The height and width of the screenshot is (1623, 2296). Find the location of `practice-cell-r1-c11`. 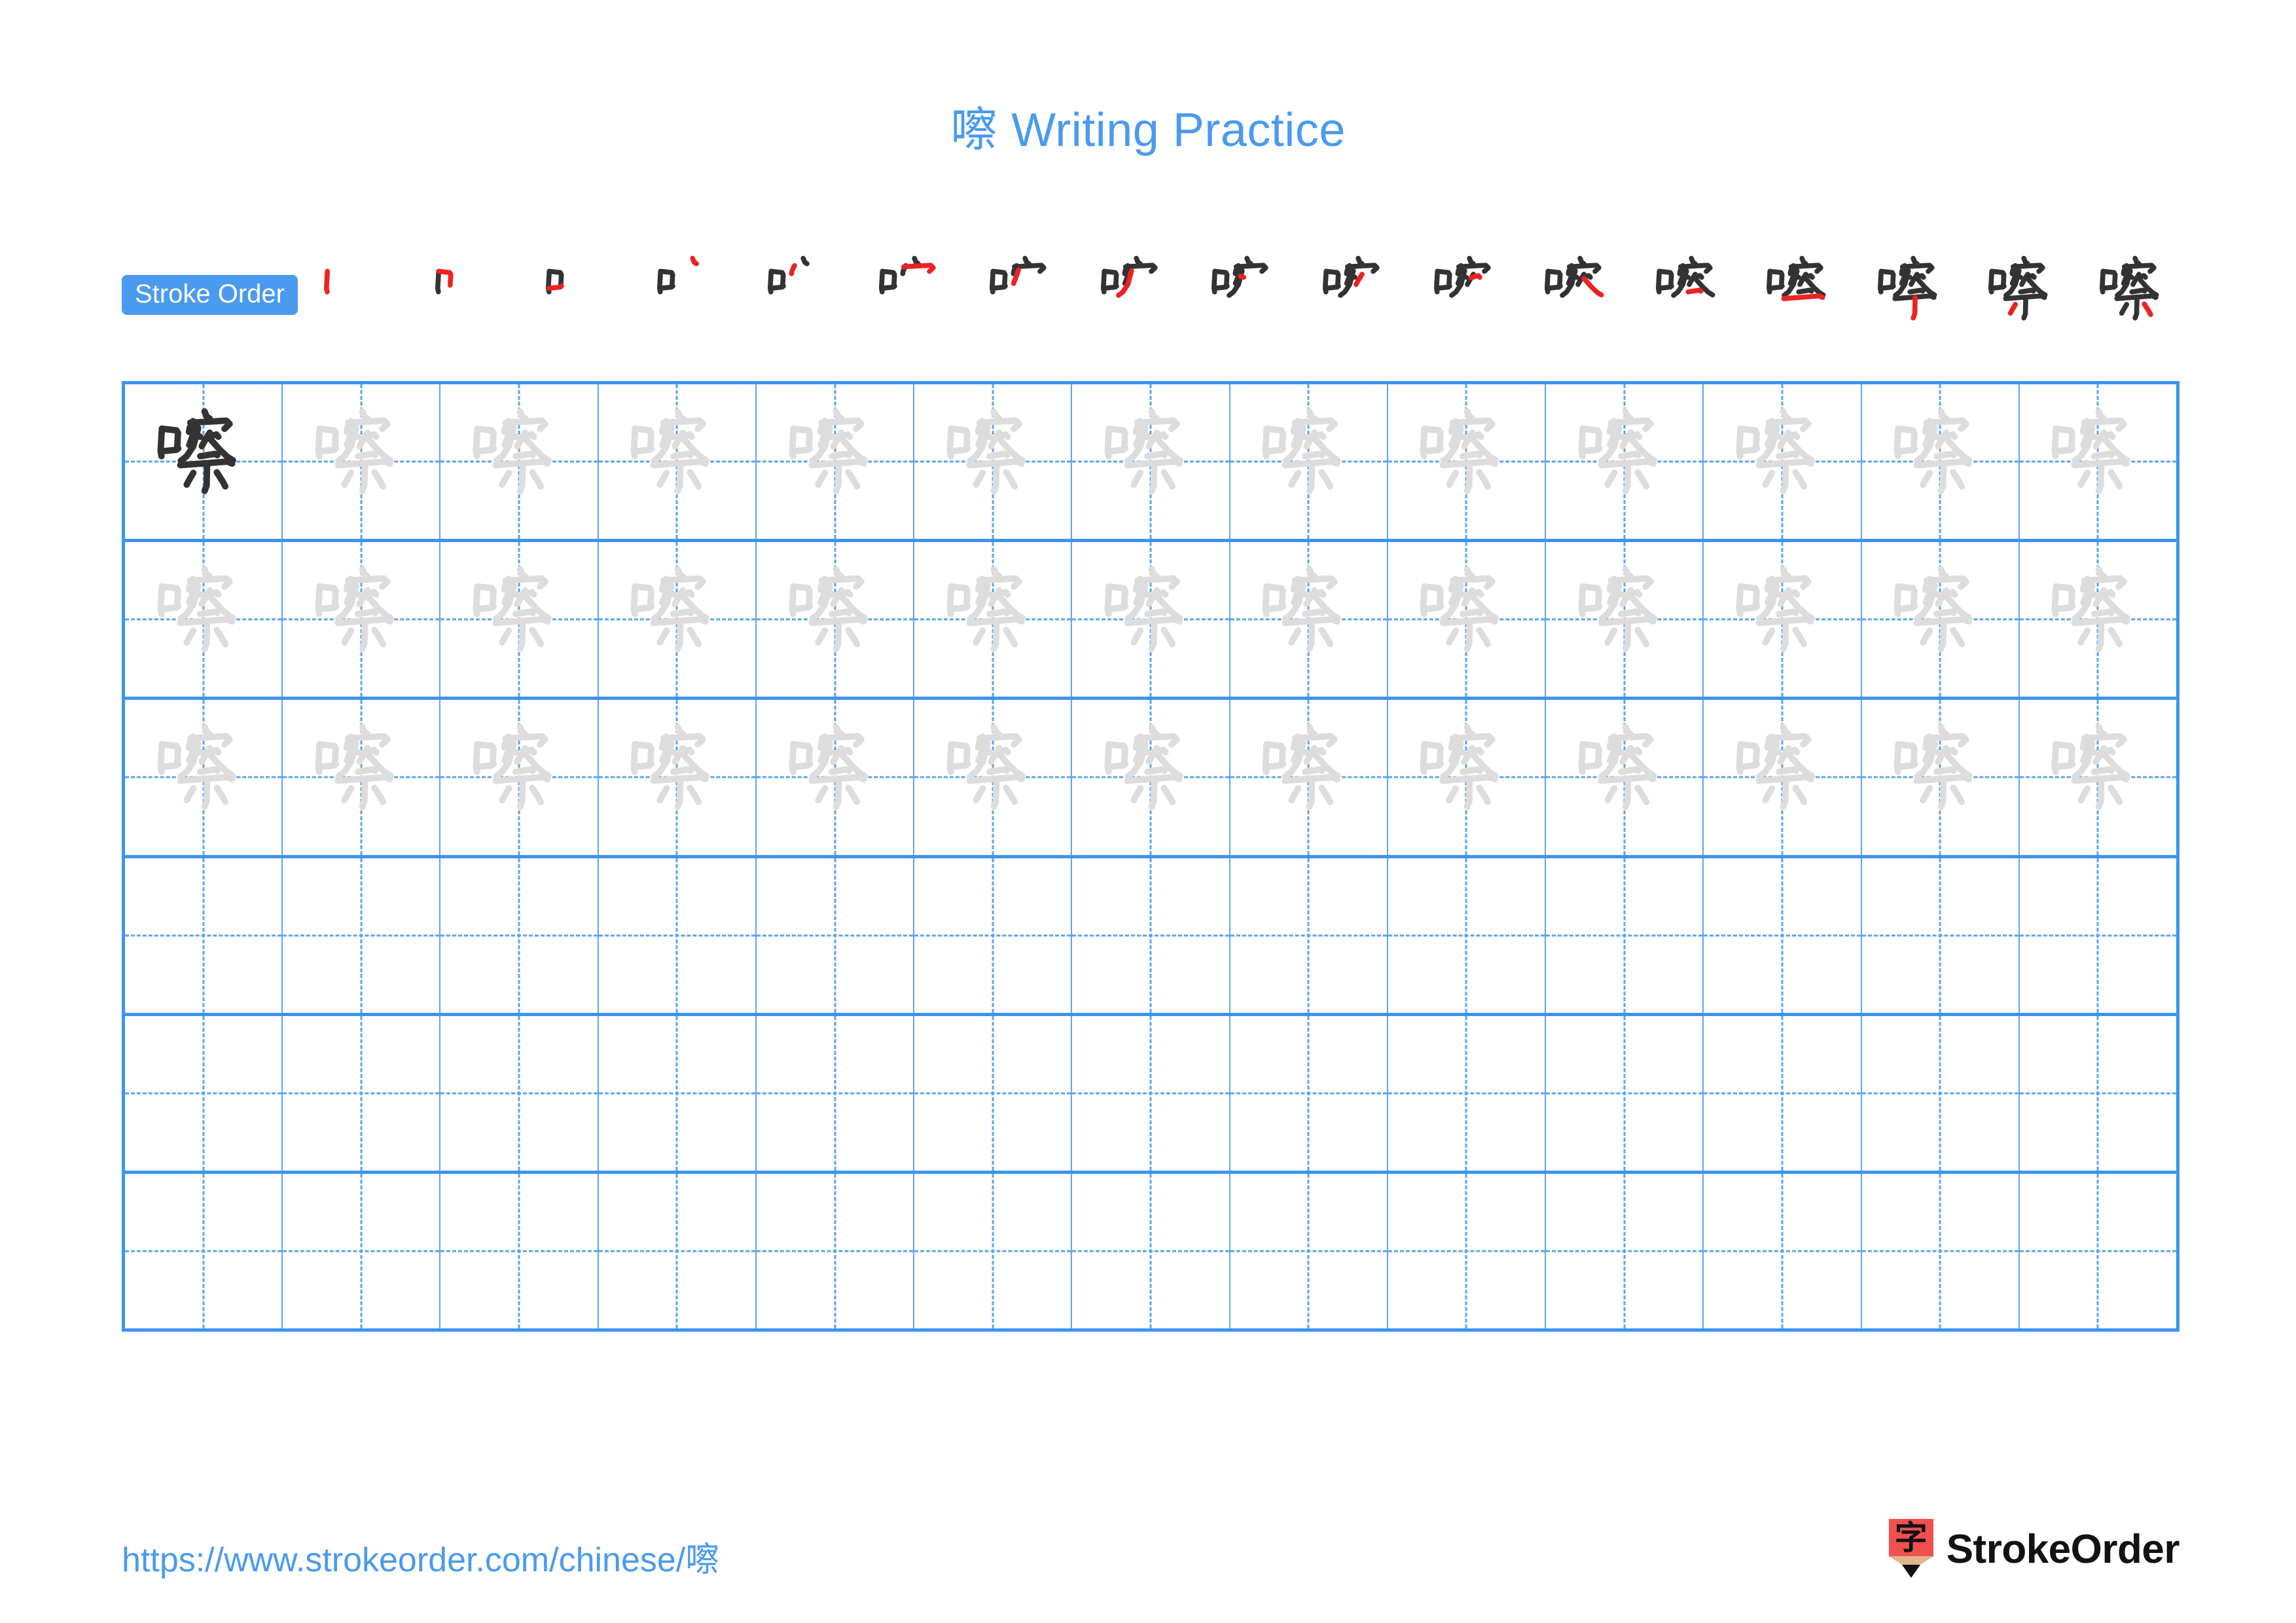

practice-cell-r1-c11 is located at coordinates (1783, 461).